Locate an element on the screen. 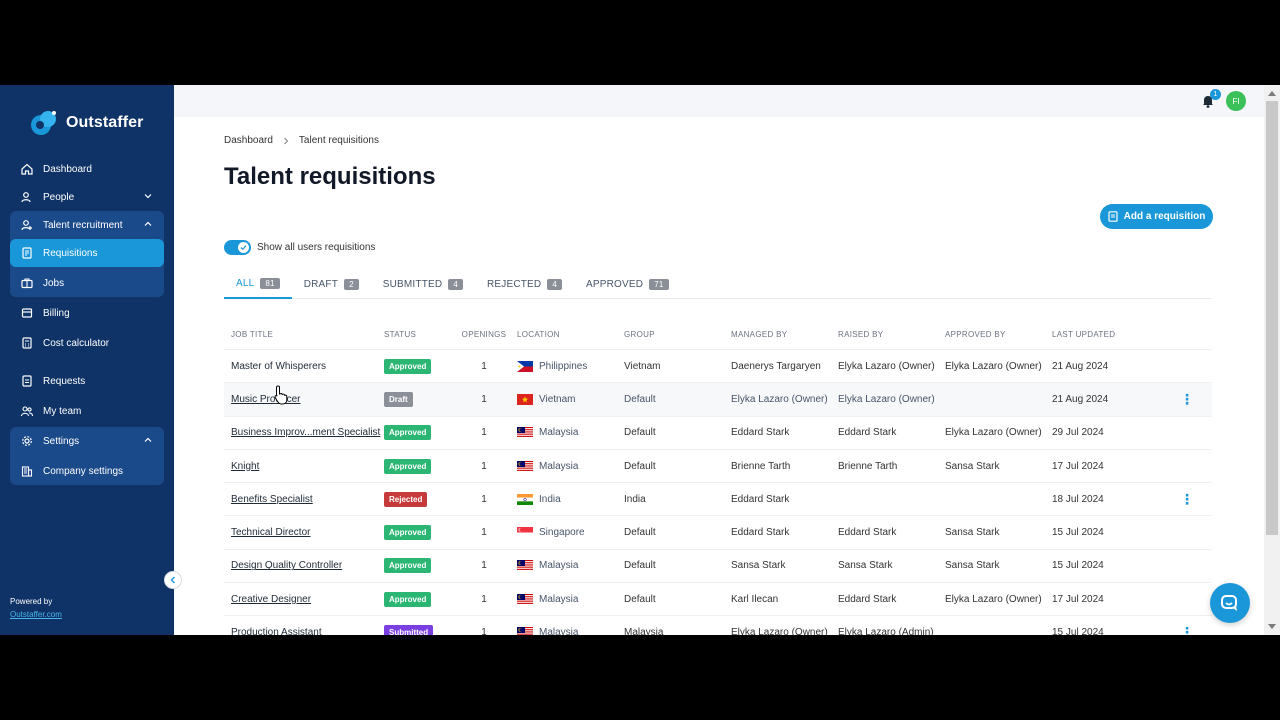  tab-count: 71 is located at coordinates (659, 284).